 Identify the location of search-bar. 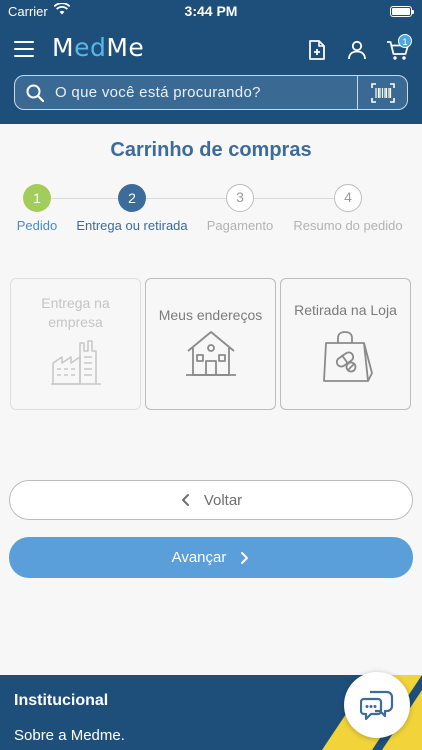
(211, 92).